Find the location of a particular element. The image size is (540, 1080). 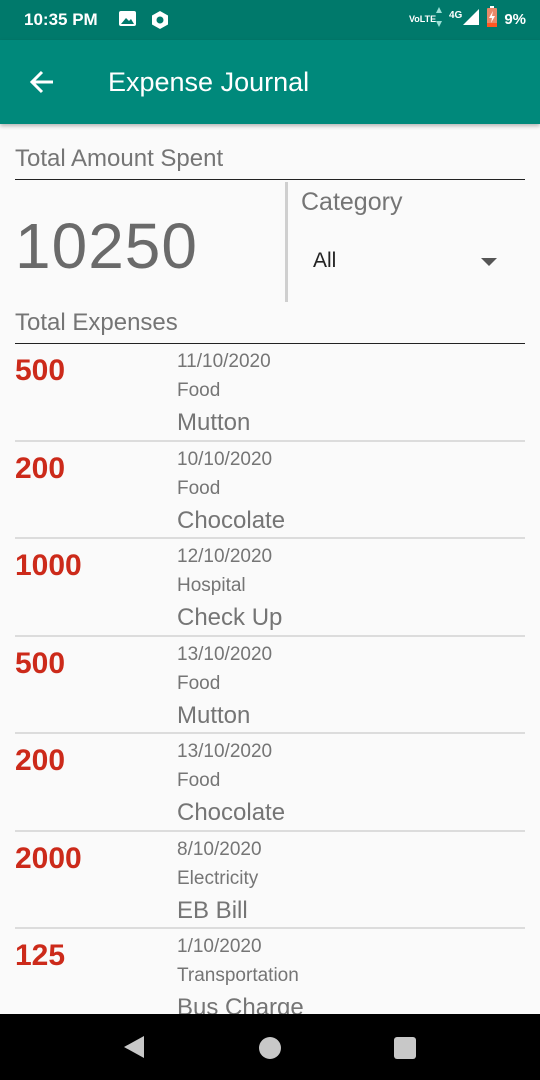

arrow-back-icon is located at coordinates (41, 82).